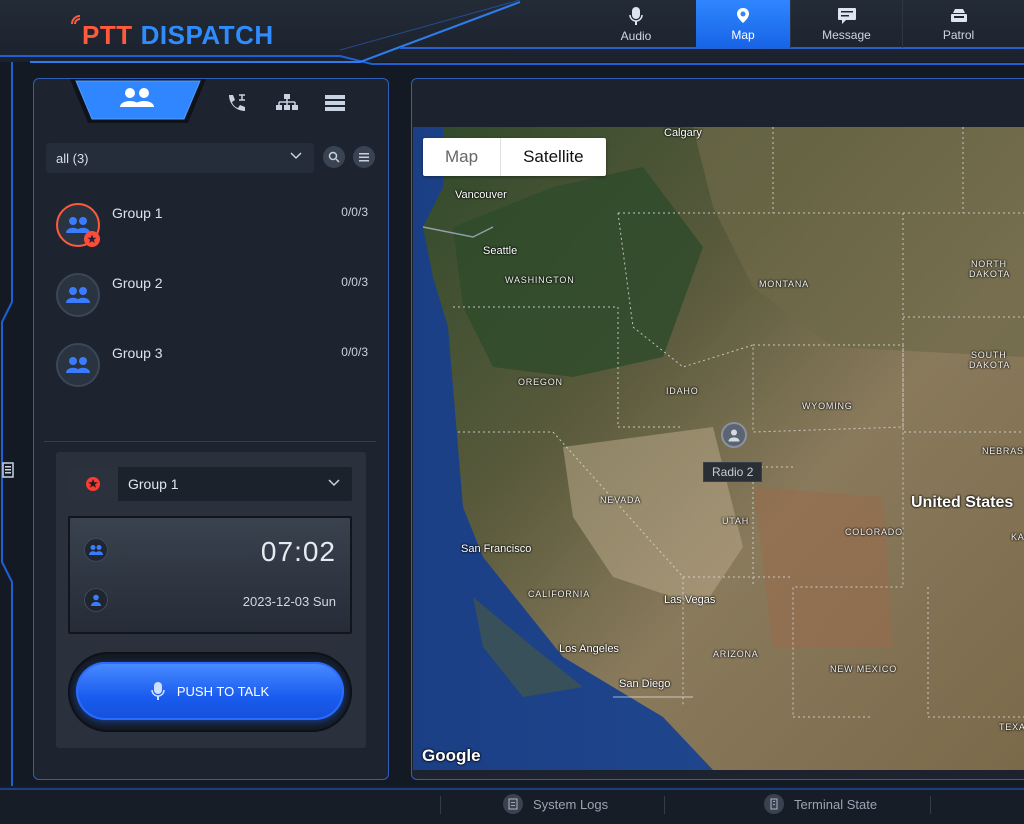 This screenshot has width=1024, height=824. What do you see at coordinates (827, 406) in the screenshot?
I see `state-label: WYOMING` at bounding box center [827, 406].